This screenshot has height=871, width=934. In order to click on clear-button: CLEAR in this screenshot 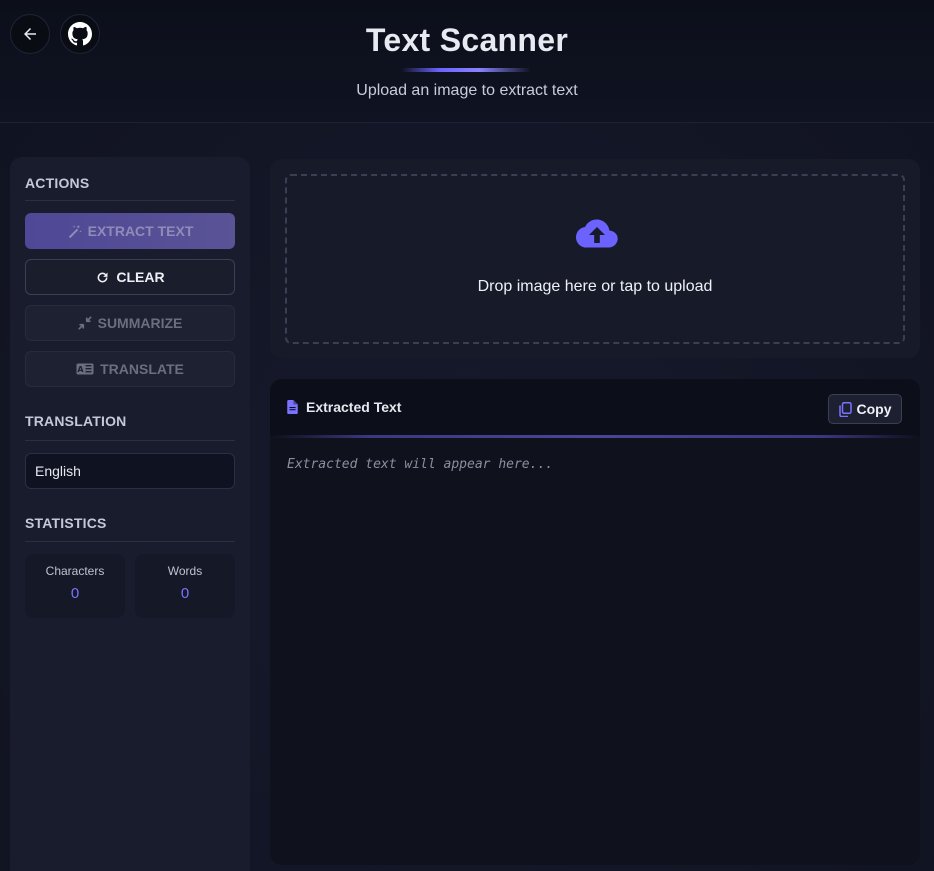, I will do `click(130, 277)`.